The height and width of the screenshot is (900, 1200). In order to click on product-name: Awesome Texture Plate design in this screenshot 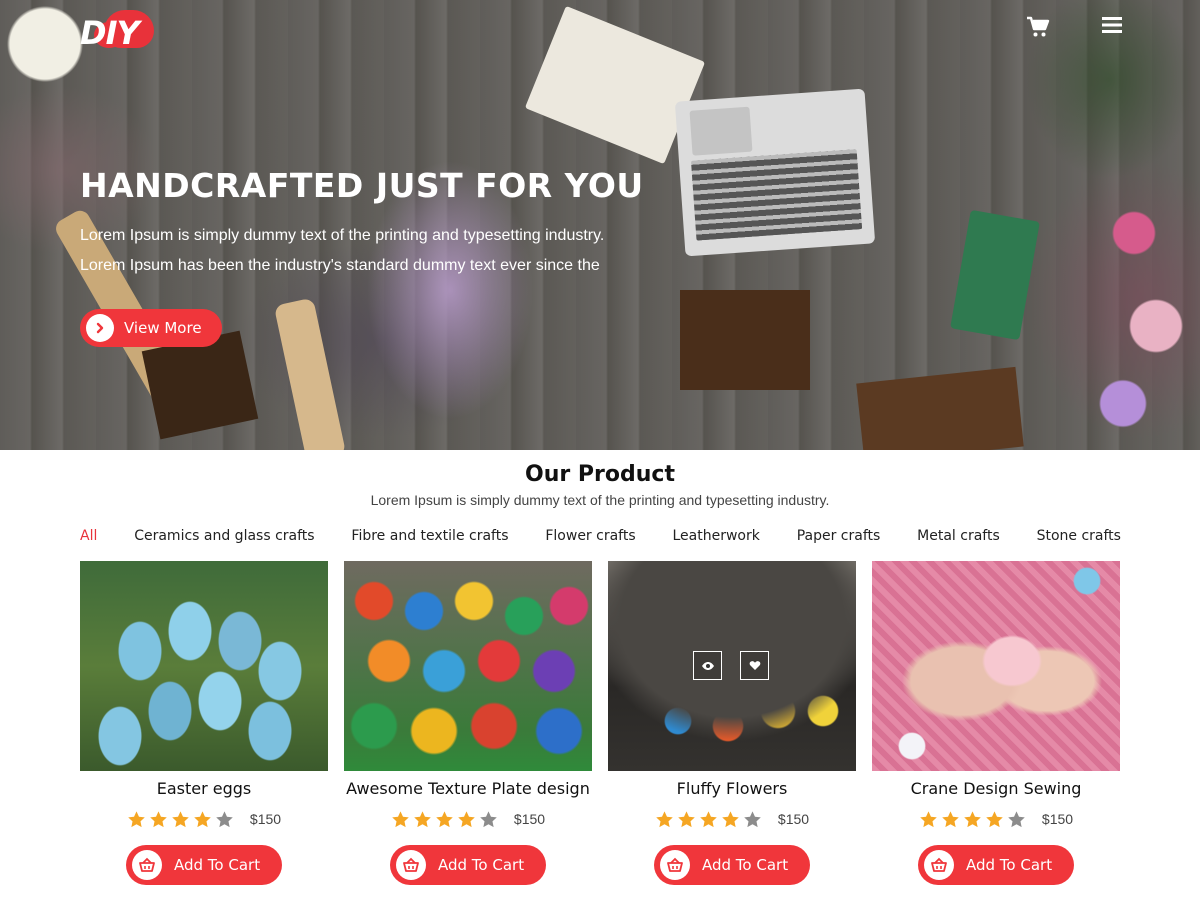, I will do `click(468, 790)`.